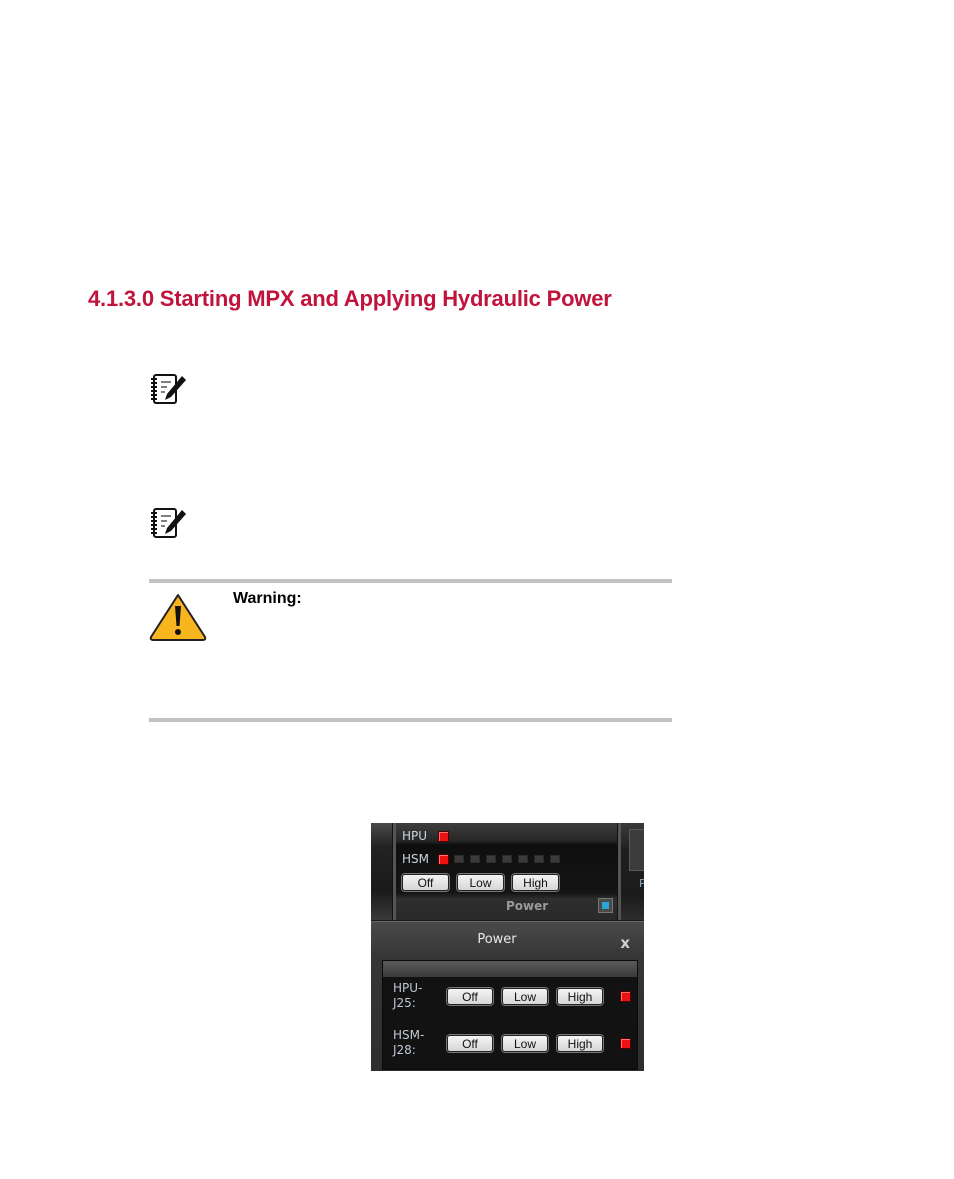 Image resolution: width=954 pixels, height=1179 pixels. I want to click on adjacent-panel-button, so click(636, 850).